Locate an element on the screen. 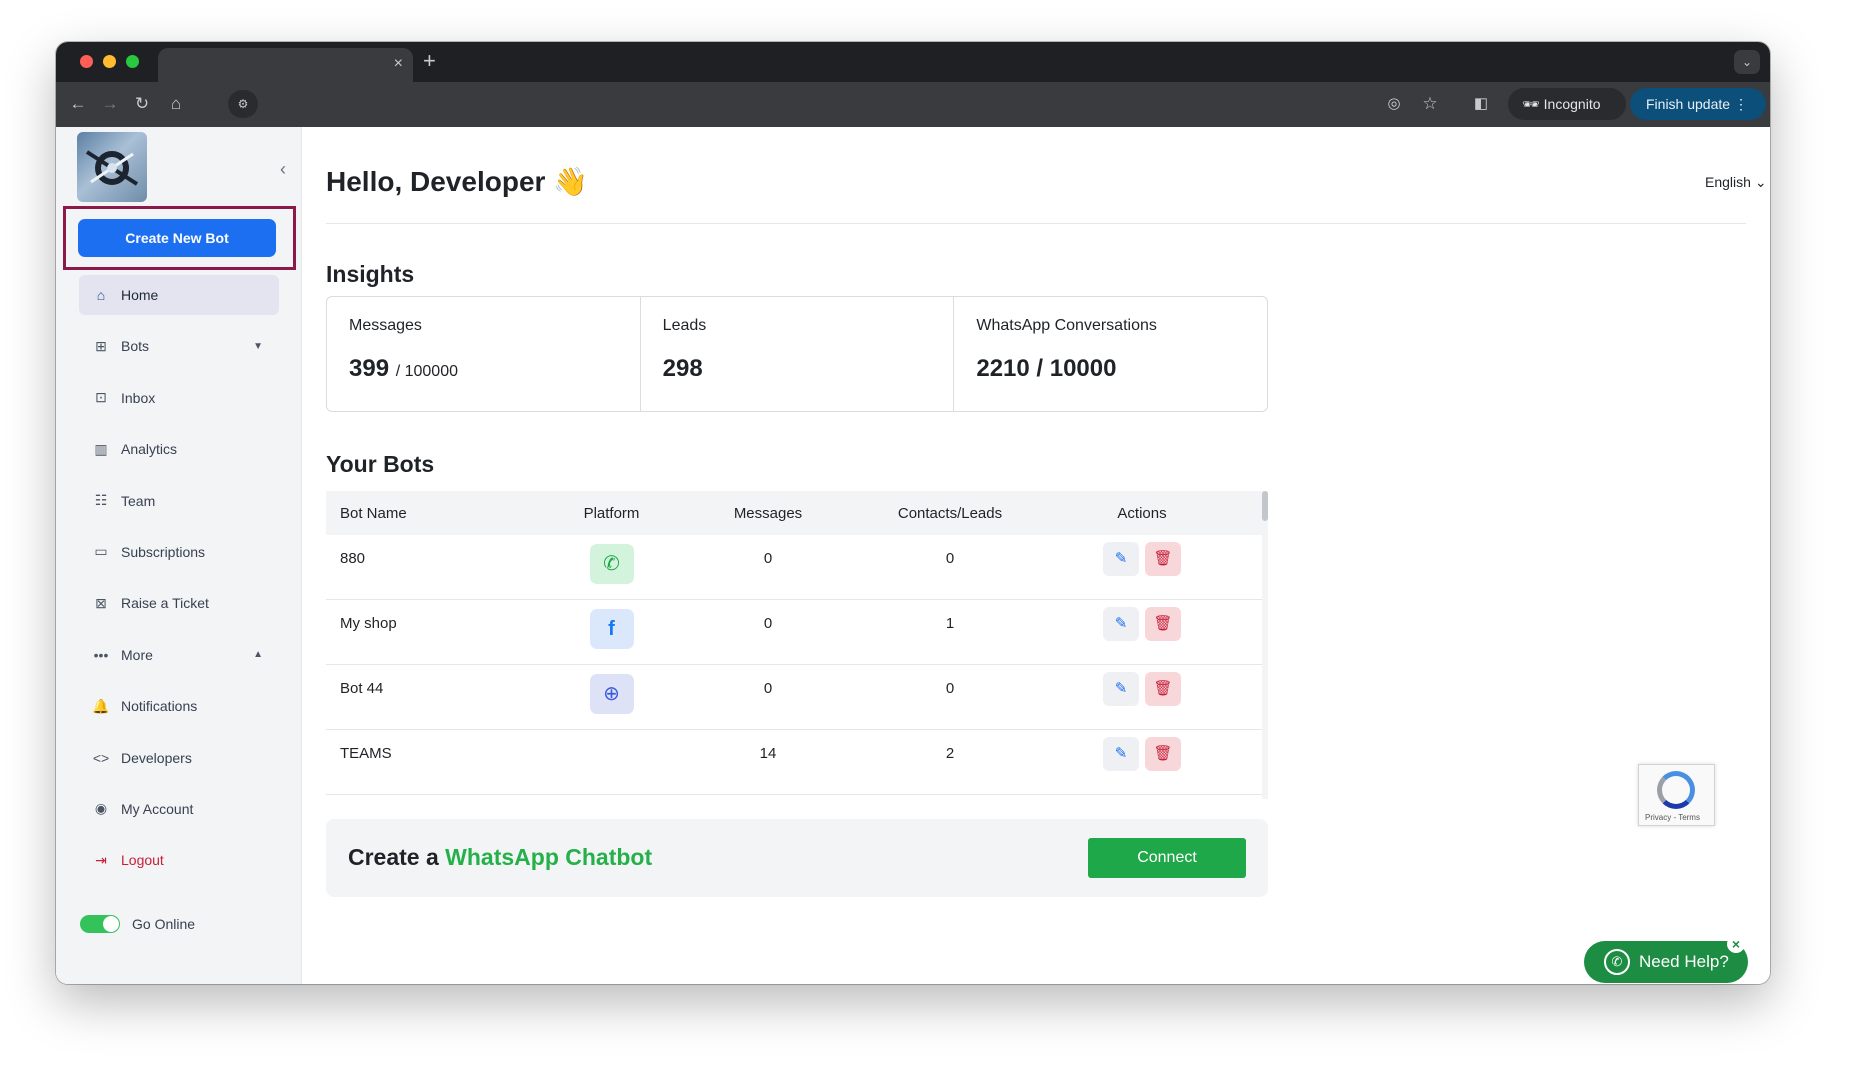 This screenshot has height=1080, width=1866. insight-value: 298 is located at coordinates (682, 368).